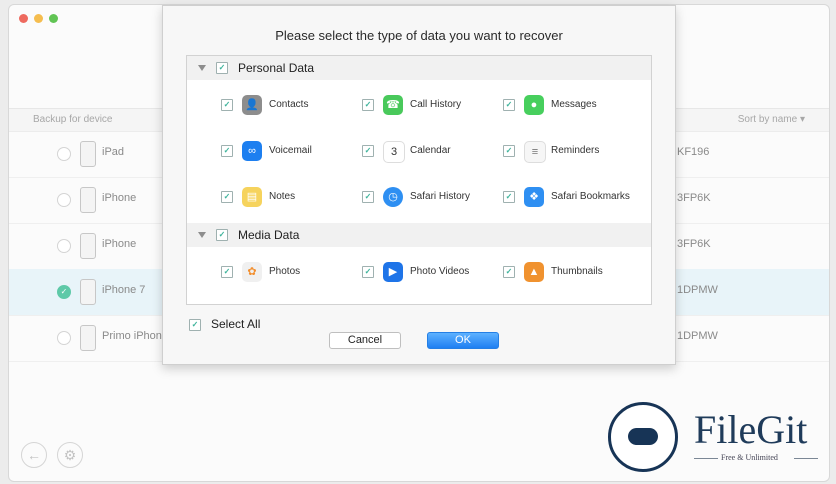 Image resolution: width=836 pixels, height=484 pixels. Describe the element at coordinates (236, 324) in the screenshot. I see `select-all-label: Select All` at that location.